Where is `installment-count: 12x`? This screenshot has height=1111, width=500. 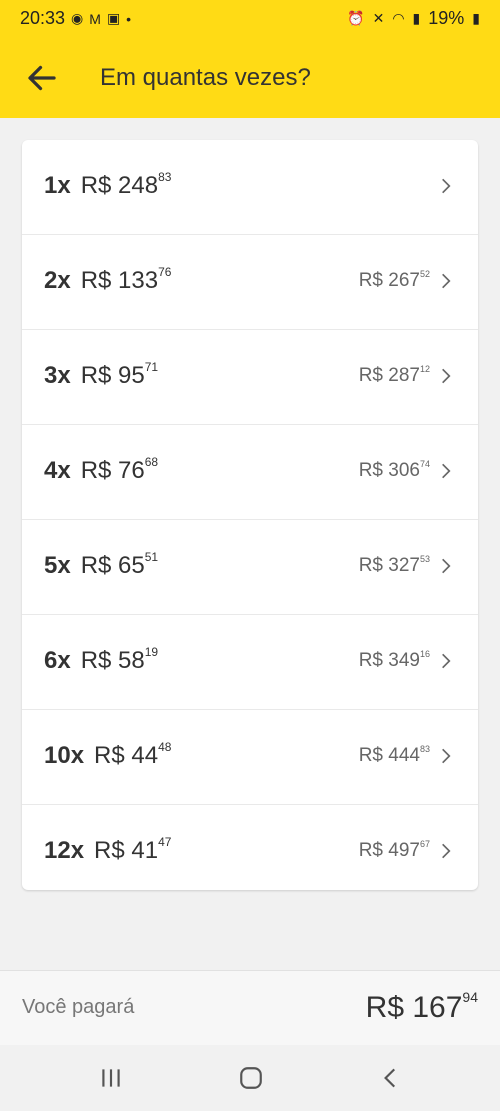 installment-count: 12x is located at coordinates (64, 850).